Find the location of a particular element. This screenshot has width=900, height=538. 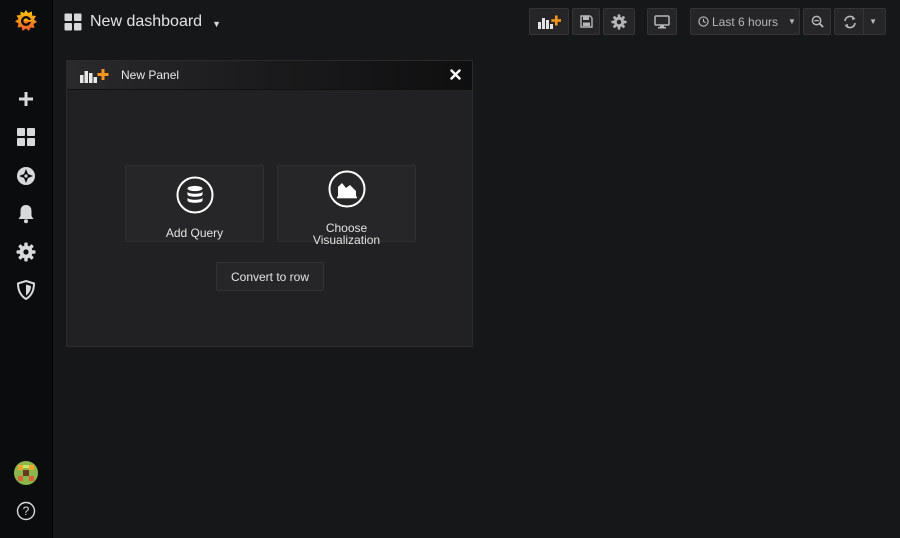

add-query-button: Add Query is located at coordinates (194, 203).